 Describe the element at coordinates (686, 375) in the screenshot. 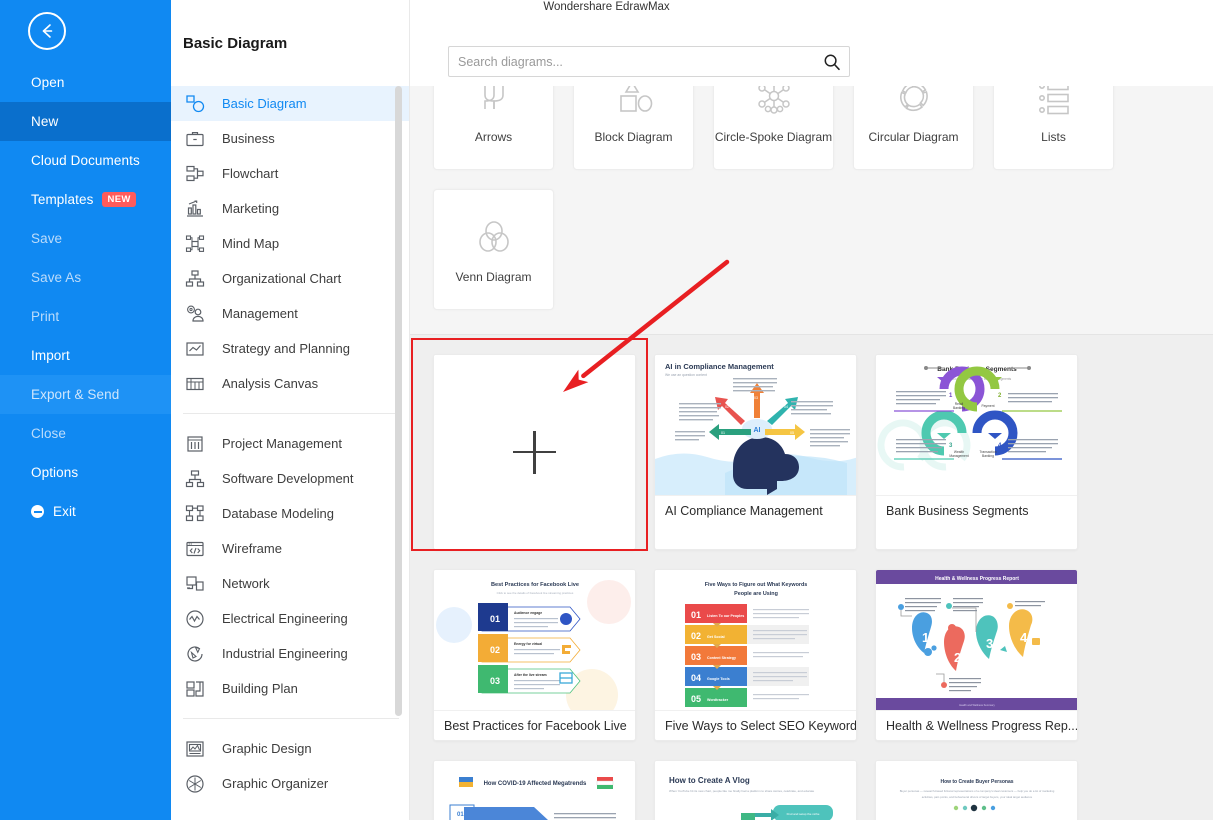

I see `svg-text: We use an question content` at that location.